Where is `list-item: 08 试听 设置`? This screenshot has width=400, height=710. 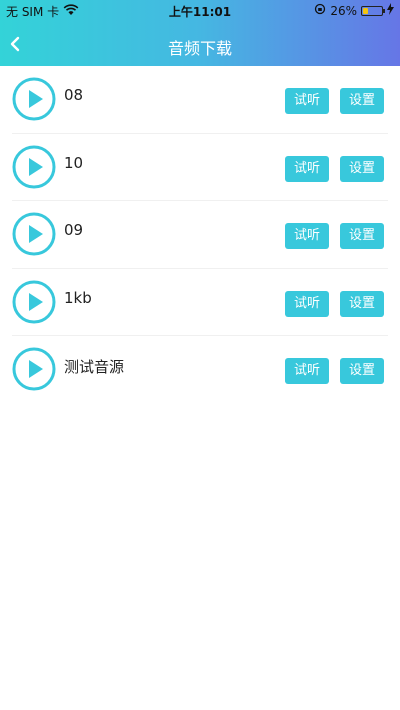
list-item: 08 试听 设置 is located at coordinates (200, 100).